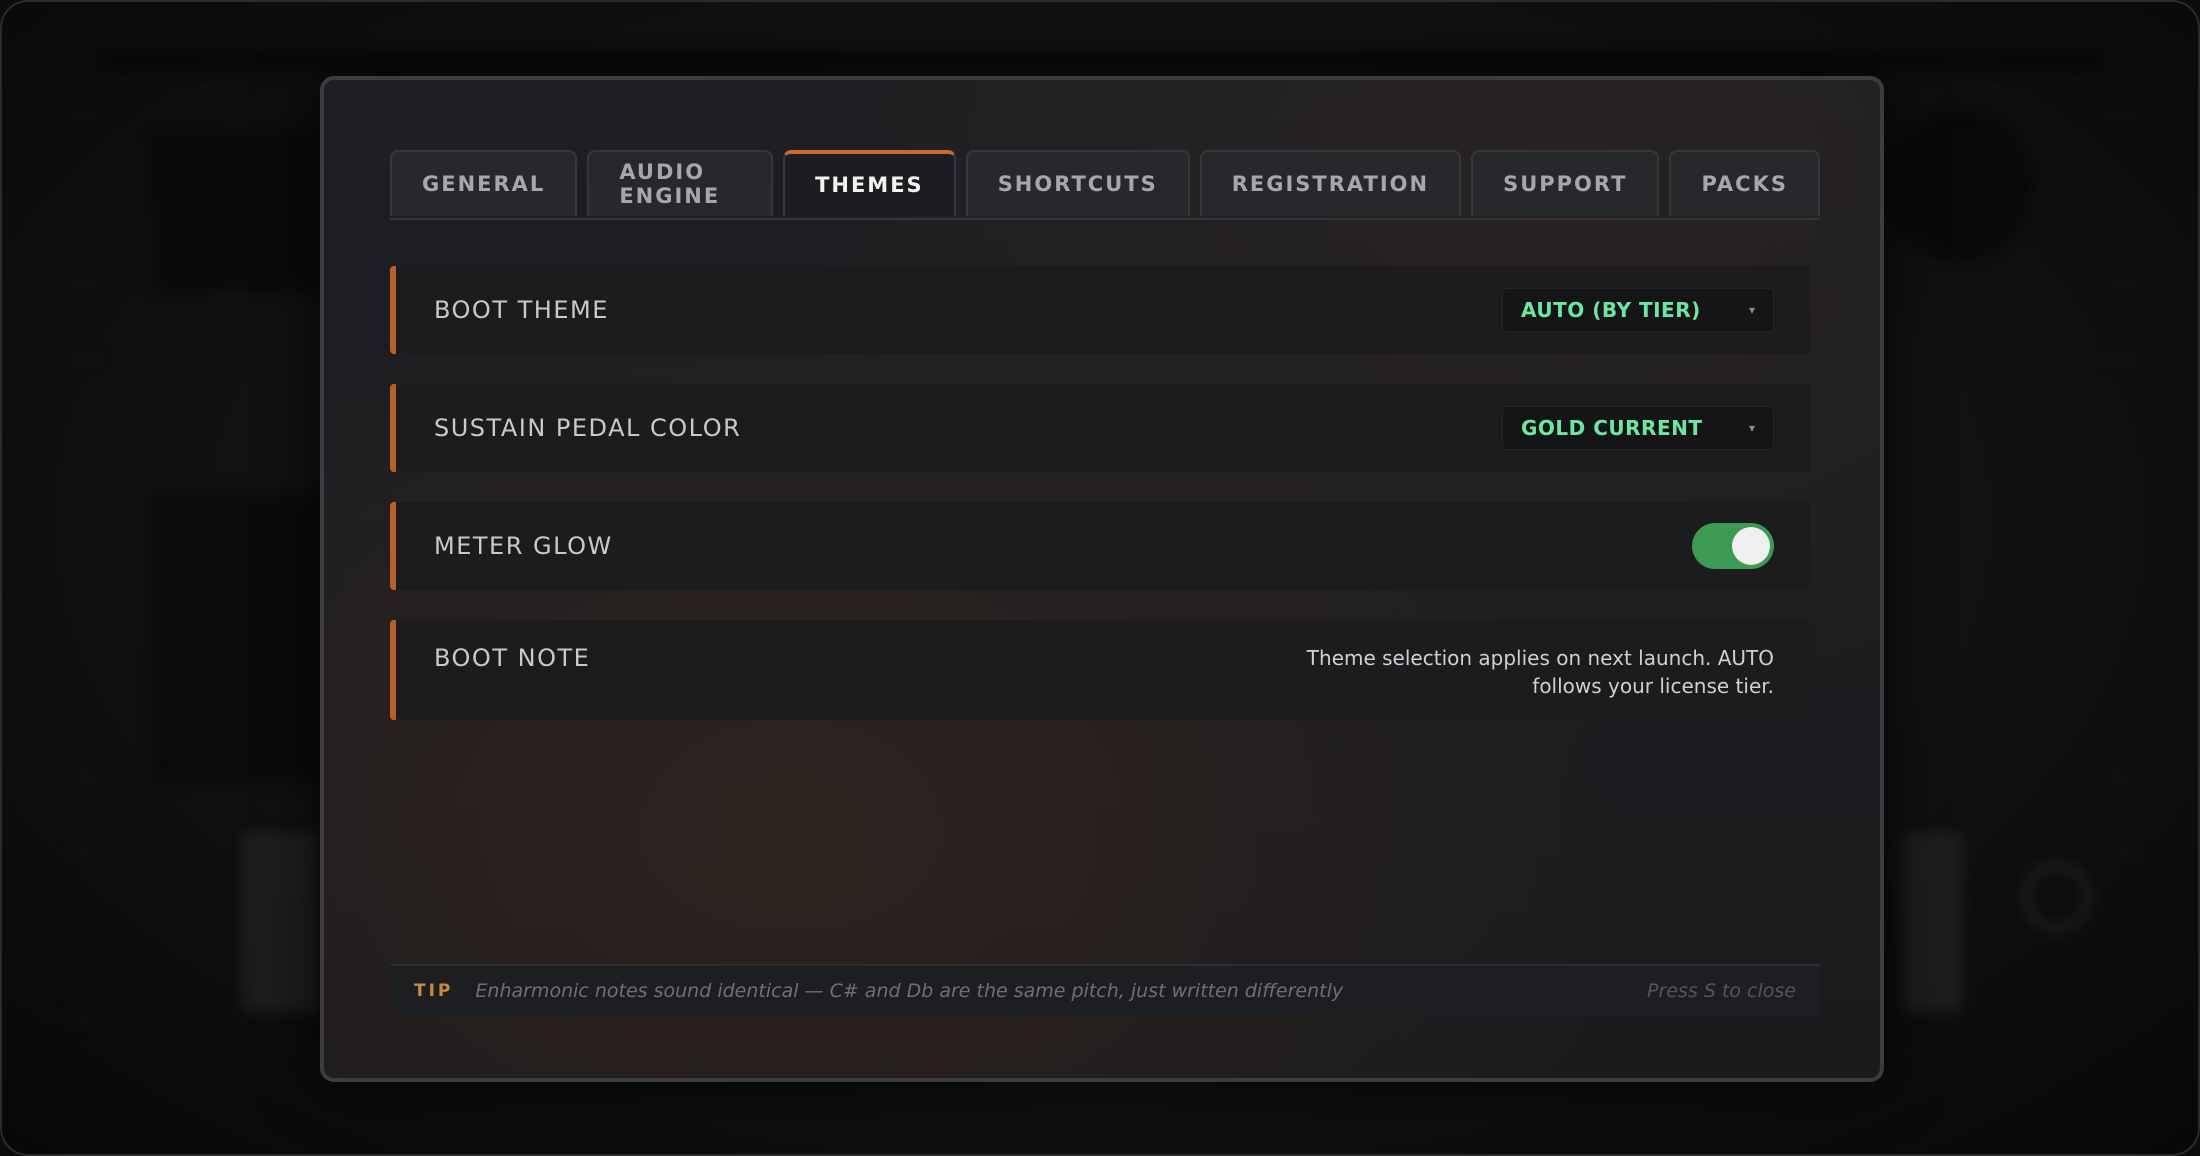  I want to click on bg-knob, so click(2057, 897).